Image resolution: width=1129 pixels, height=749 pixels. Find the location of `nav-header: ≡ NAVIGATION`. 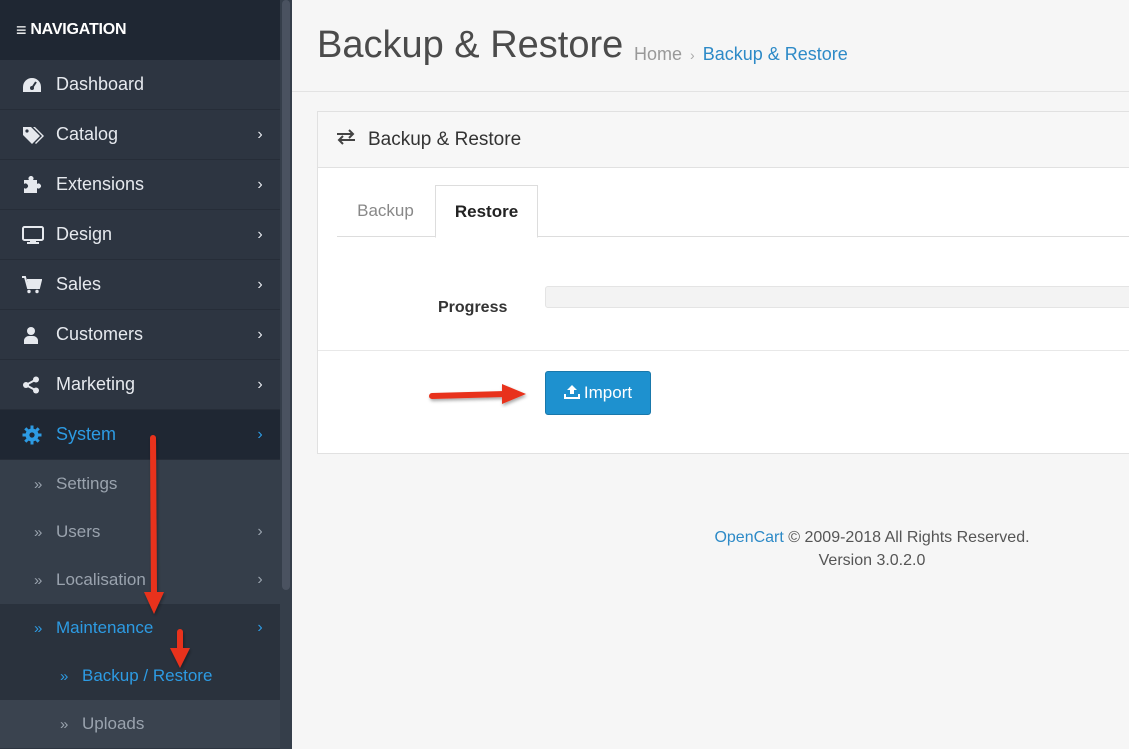

nav-header: ≡ NAVIGATION is located at coordinates (140, 30).